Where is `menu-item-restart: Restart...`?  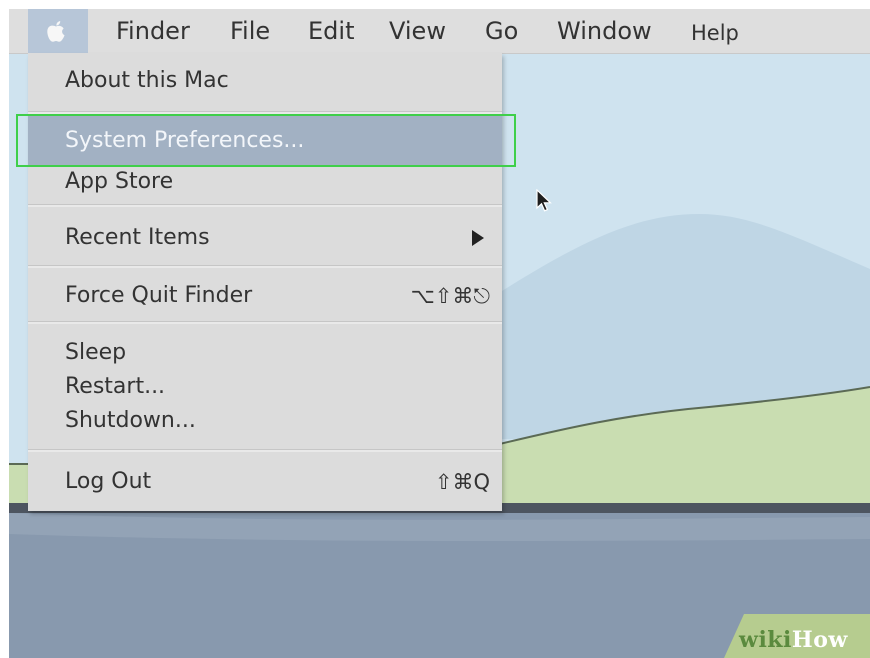
menu-item-restart: Restart... is located at coordinates (265, 387).